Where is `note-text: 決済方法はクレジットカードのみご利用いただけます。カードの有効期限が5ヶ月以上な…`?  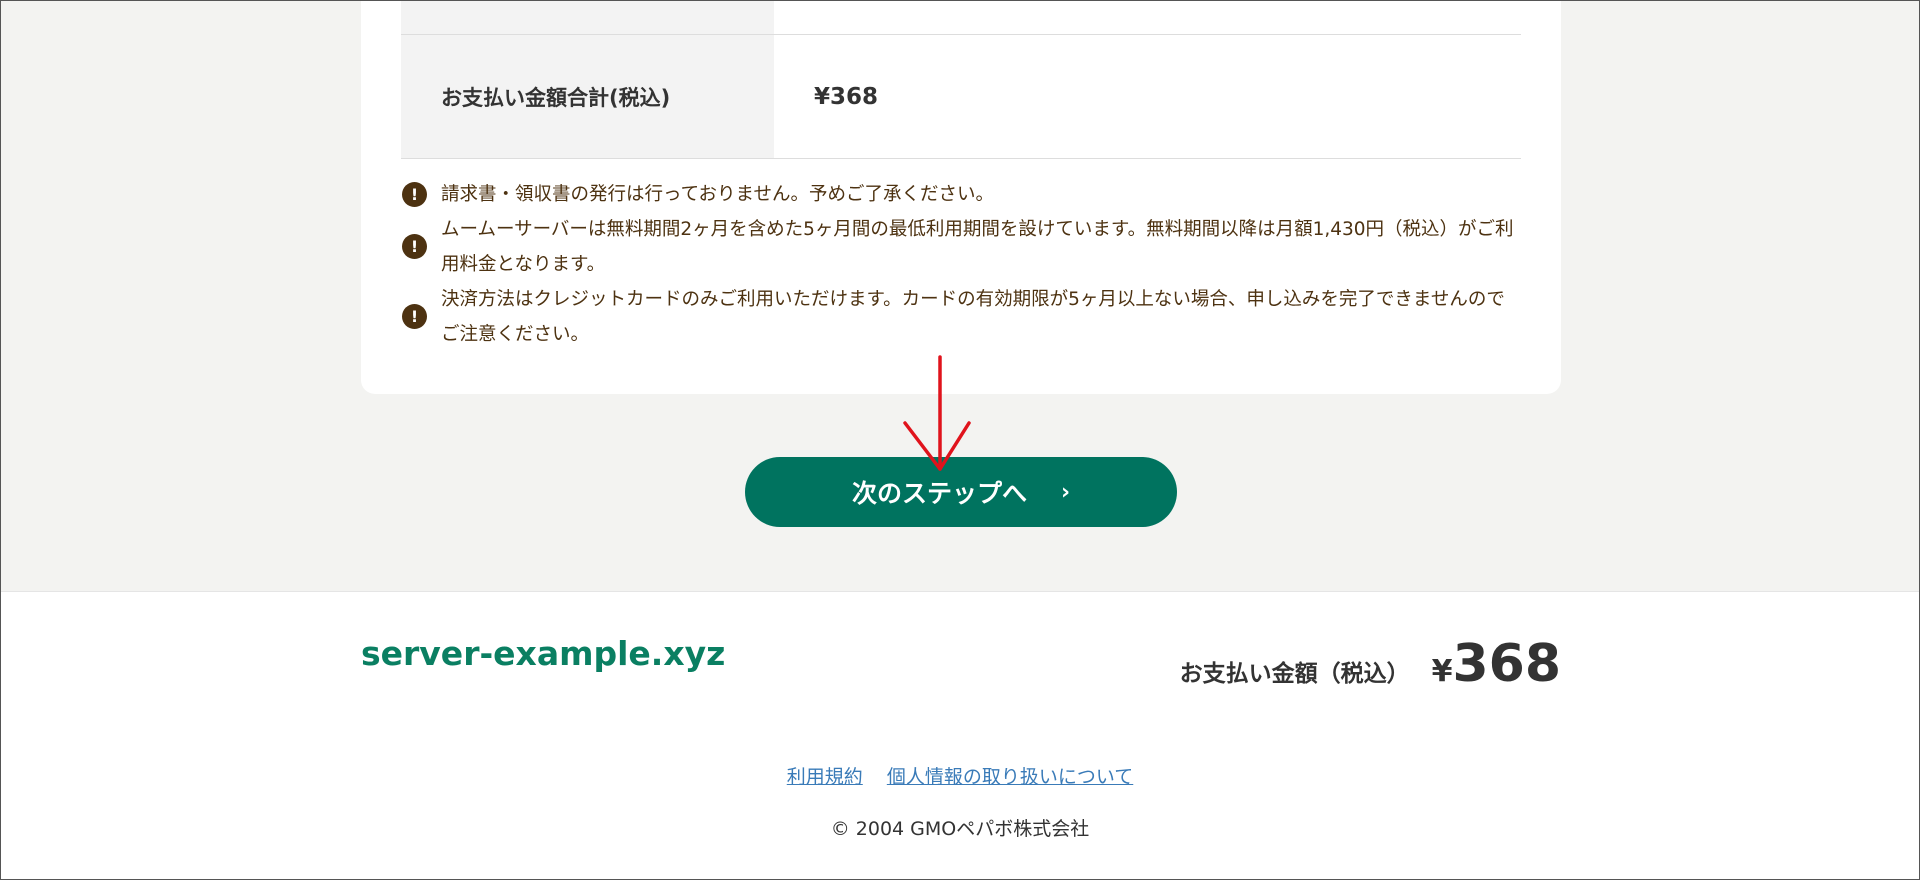
note-text: 決済方法はクレジットカードのみご利用いただけます。カードの有効期限が5ヶ月以上な… is located at coordinates (973, 317).